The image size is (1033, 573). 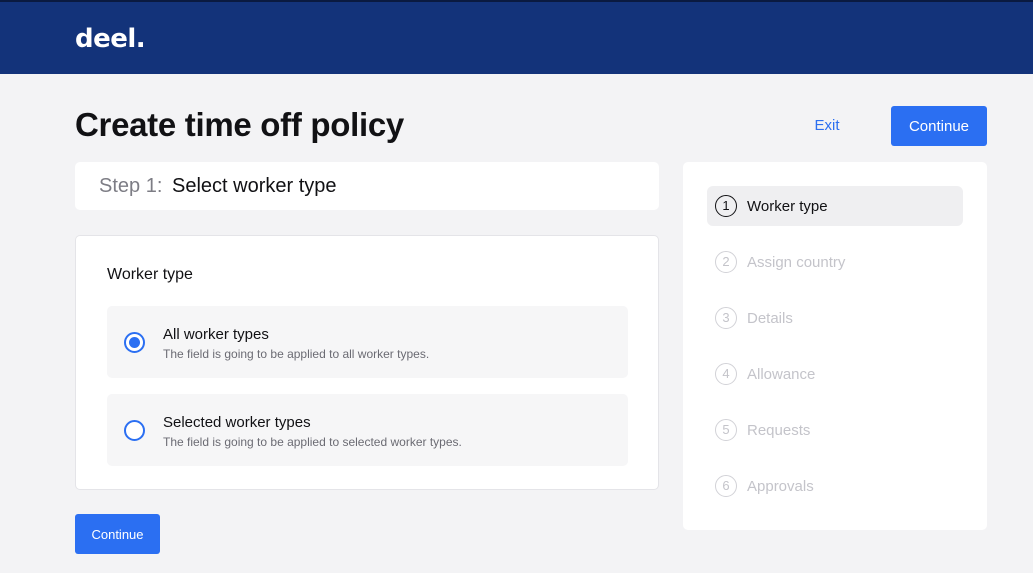 What do you see at coordinates (835, 430) in the screenshot?
I see `stepper-item-requests: 5 Requests` at bounding box center [835, 430].